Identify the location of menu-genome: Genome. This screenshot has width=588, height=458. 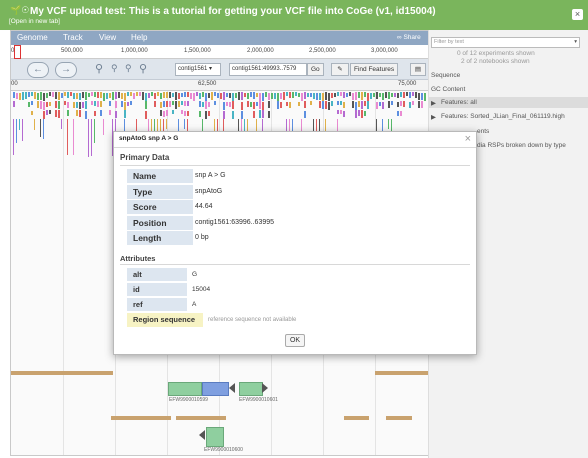
(32, 37).